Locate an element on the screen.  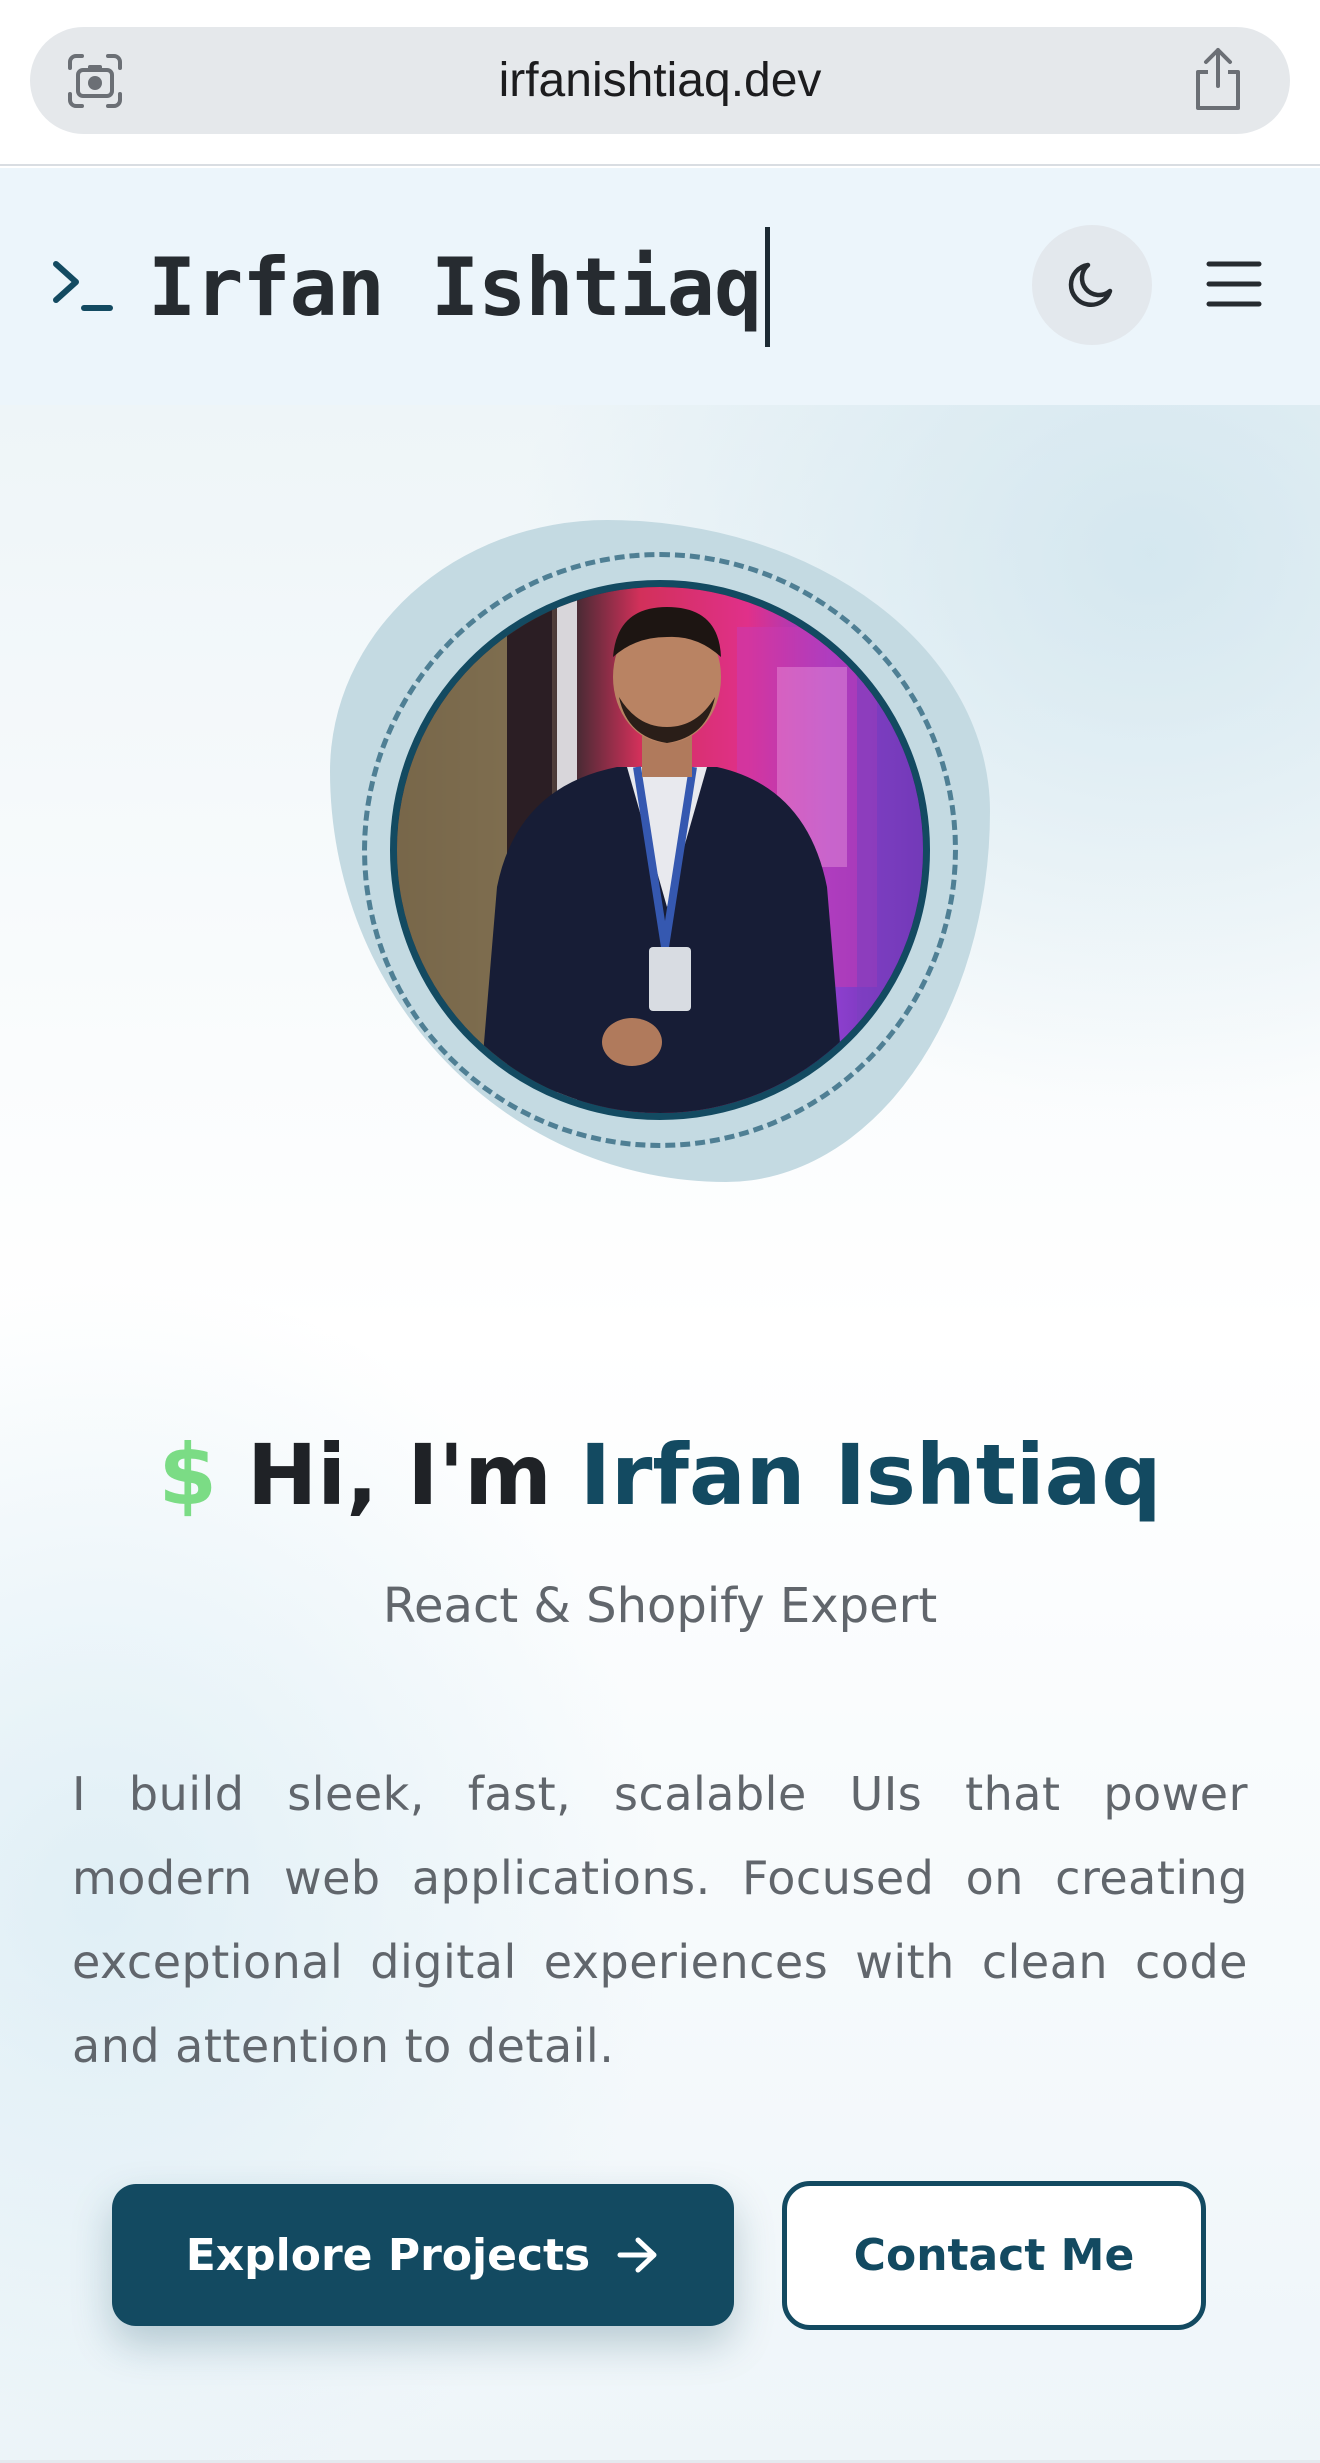
url-field: irfanishtiaq.dev is located at coordinates (660, 80).